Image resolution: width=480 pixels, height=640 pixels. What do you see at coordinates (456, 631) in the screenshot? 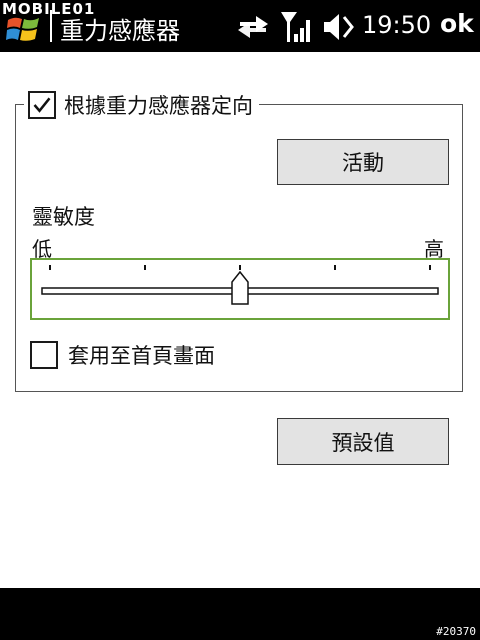
I see `image-number: #20370` at bounding box center [456, 631].